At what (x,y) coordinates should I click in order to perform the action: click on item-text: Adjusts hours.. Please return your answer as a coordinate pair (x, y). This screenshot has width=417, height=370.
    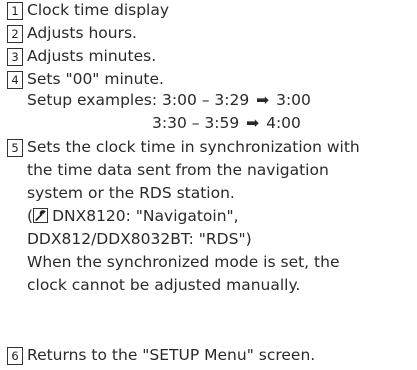
    Looking at the image, I should click on (82, 33).